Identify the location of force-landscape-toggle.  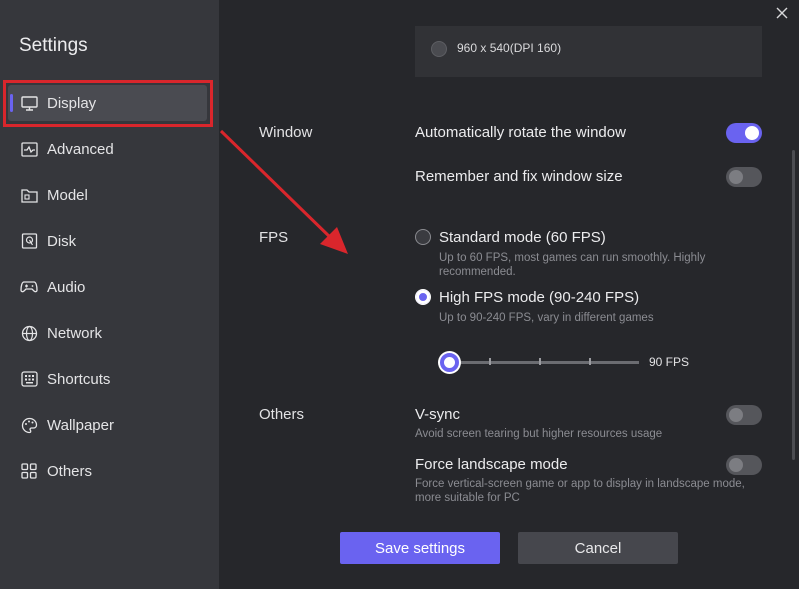
(744, 465).